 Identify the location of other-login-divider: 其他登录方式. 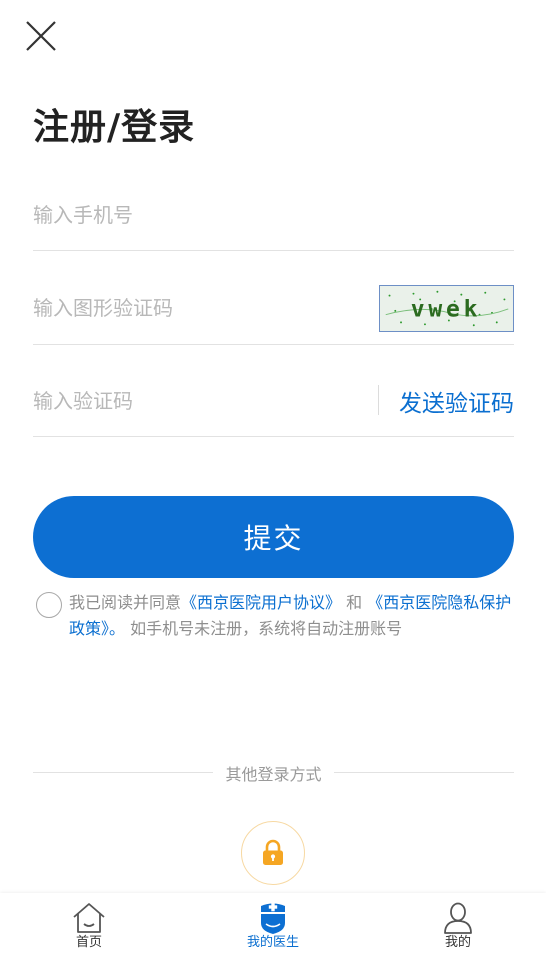
(273, 772).